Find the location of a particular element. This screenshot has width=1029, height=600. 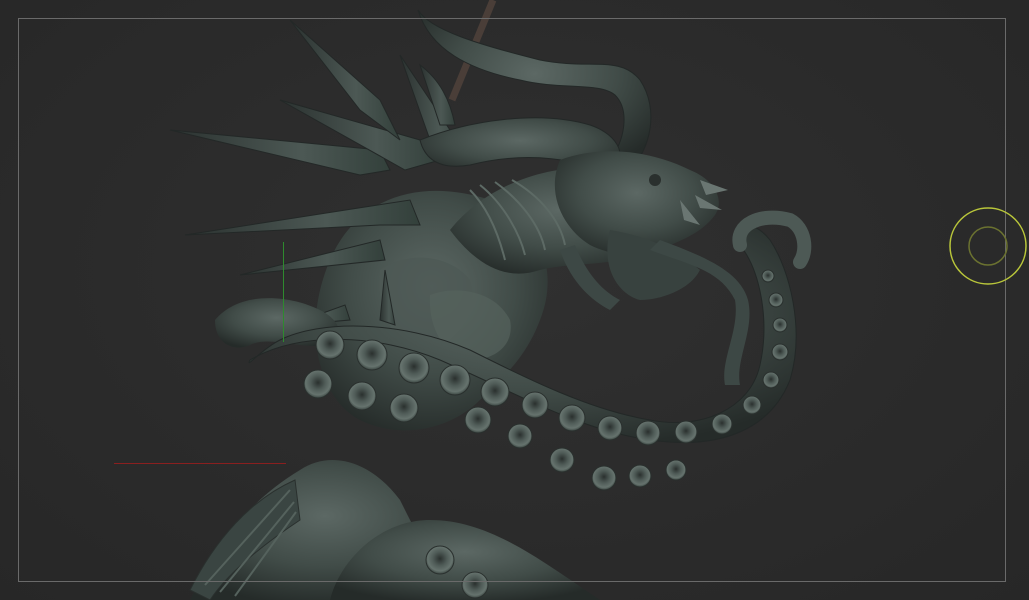

y-axis-line is located at coordinates (283, 292).